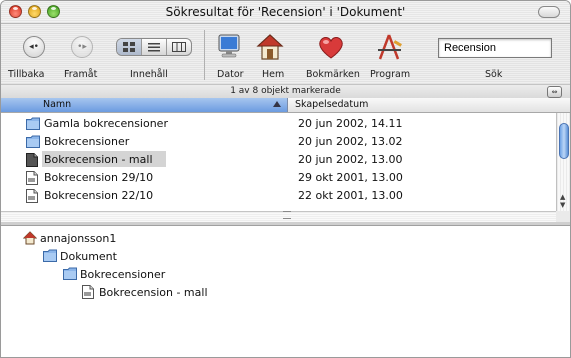 This screenshot has width=571, height=358. What do you see at coordinates (229, 47) in the screenshot?
I see `computer-icon` at bounding box center [229, 47].